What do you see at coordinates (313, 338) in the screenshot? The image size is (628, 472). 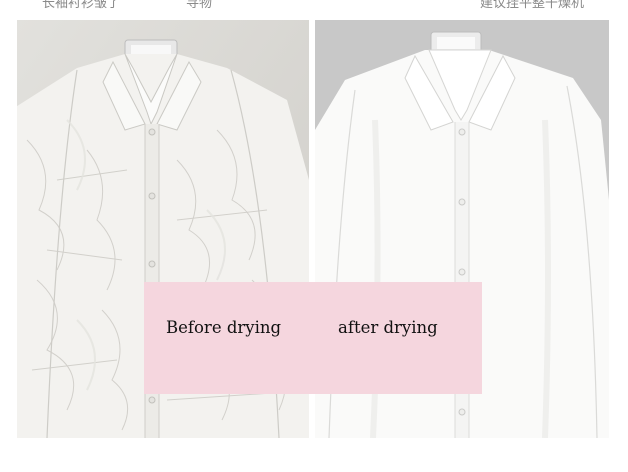 I see `caption-overlay: Before drying after drying` at bounding box center [313, 338].